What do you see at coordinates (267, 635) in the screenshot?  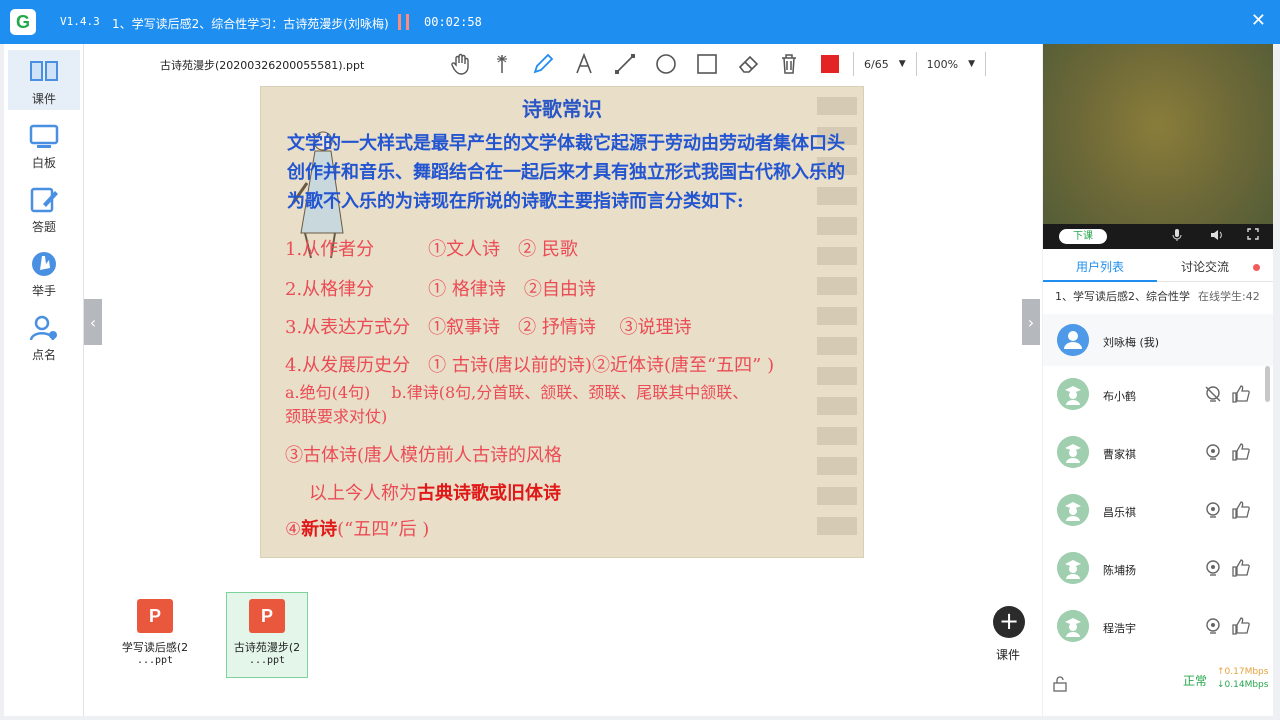 I see `courseware-file: P 古诗苑漫步(2 ...ppt` at bounding box center [267, 635].